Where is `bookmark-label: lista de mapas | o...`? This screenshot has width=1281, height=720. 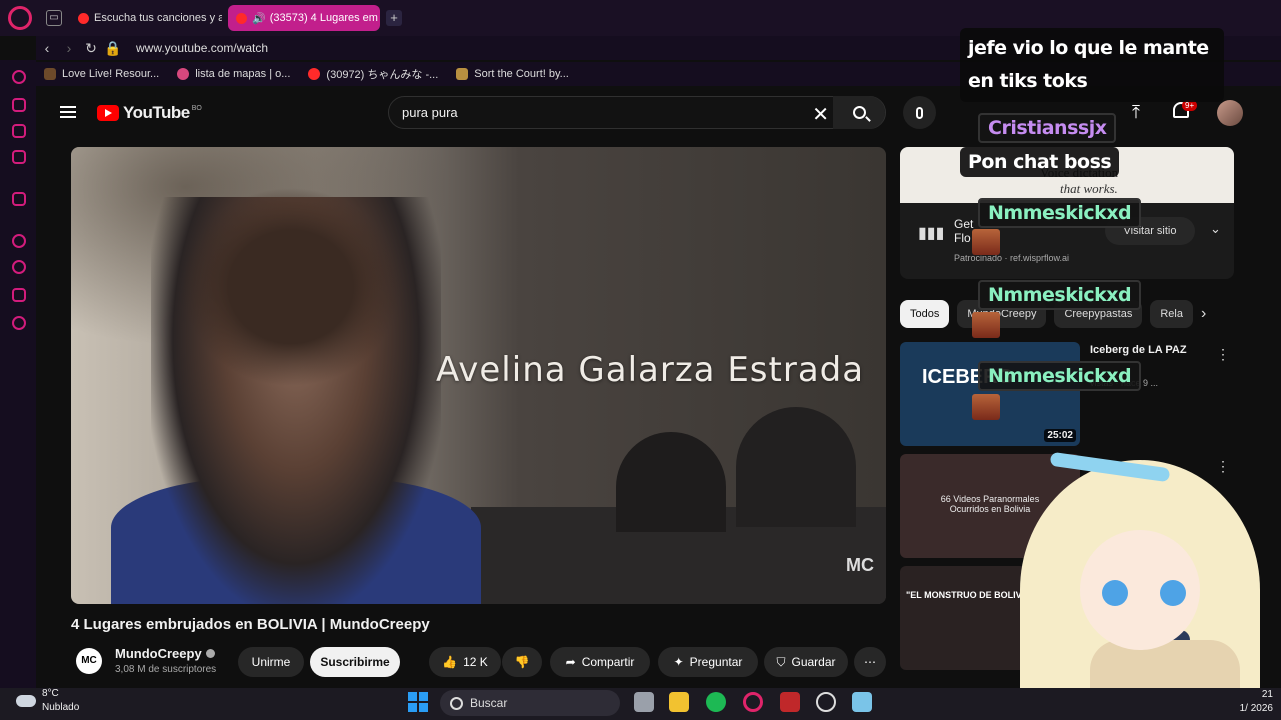
bookmark-label: lista de mapas | o... is located at coordinates (243, 74).